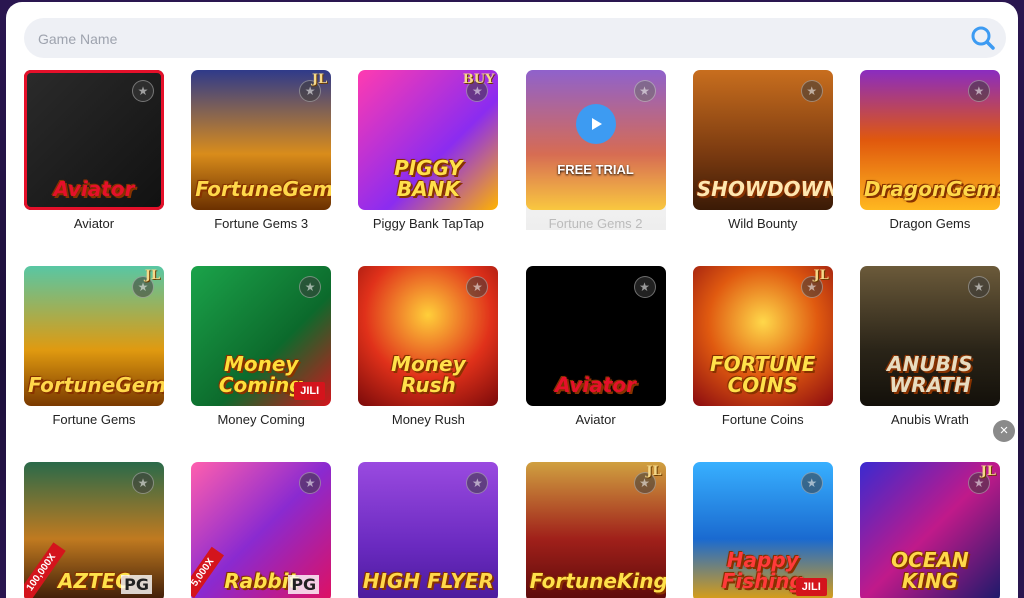  I want to click on game-art-title: FortuneGems, so click(96, 385).